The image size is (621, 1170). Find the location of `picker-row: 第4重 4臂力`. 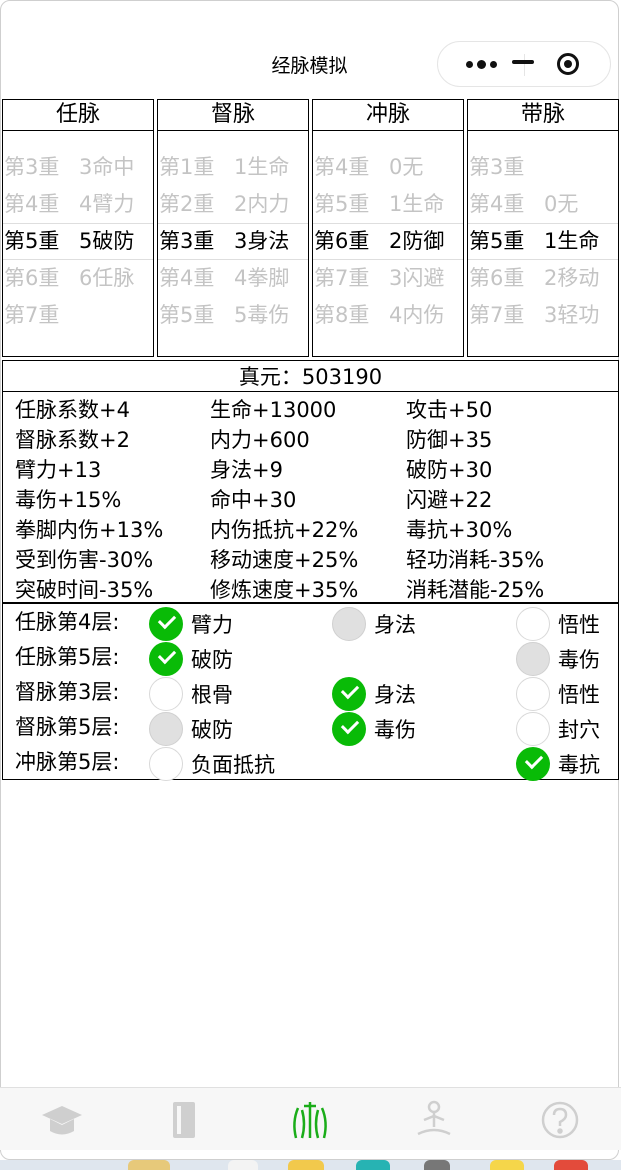

picker-row: 第4重 4臂力 is located at coordinates (78, 204).